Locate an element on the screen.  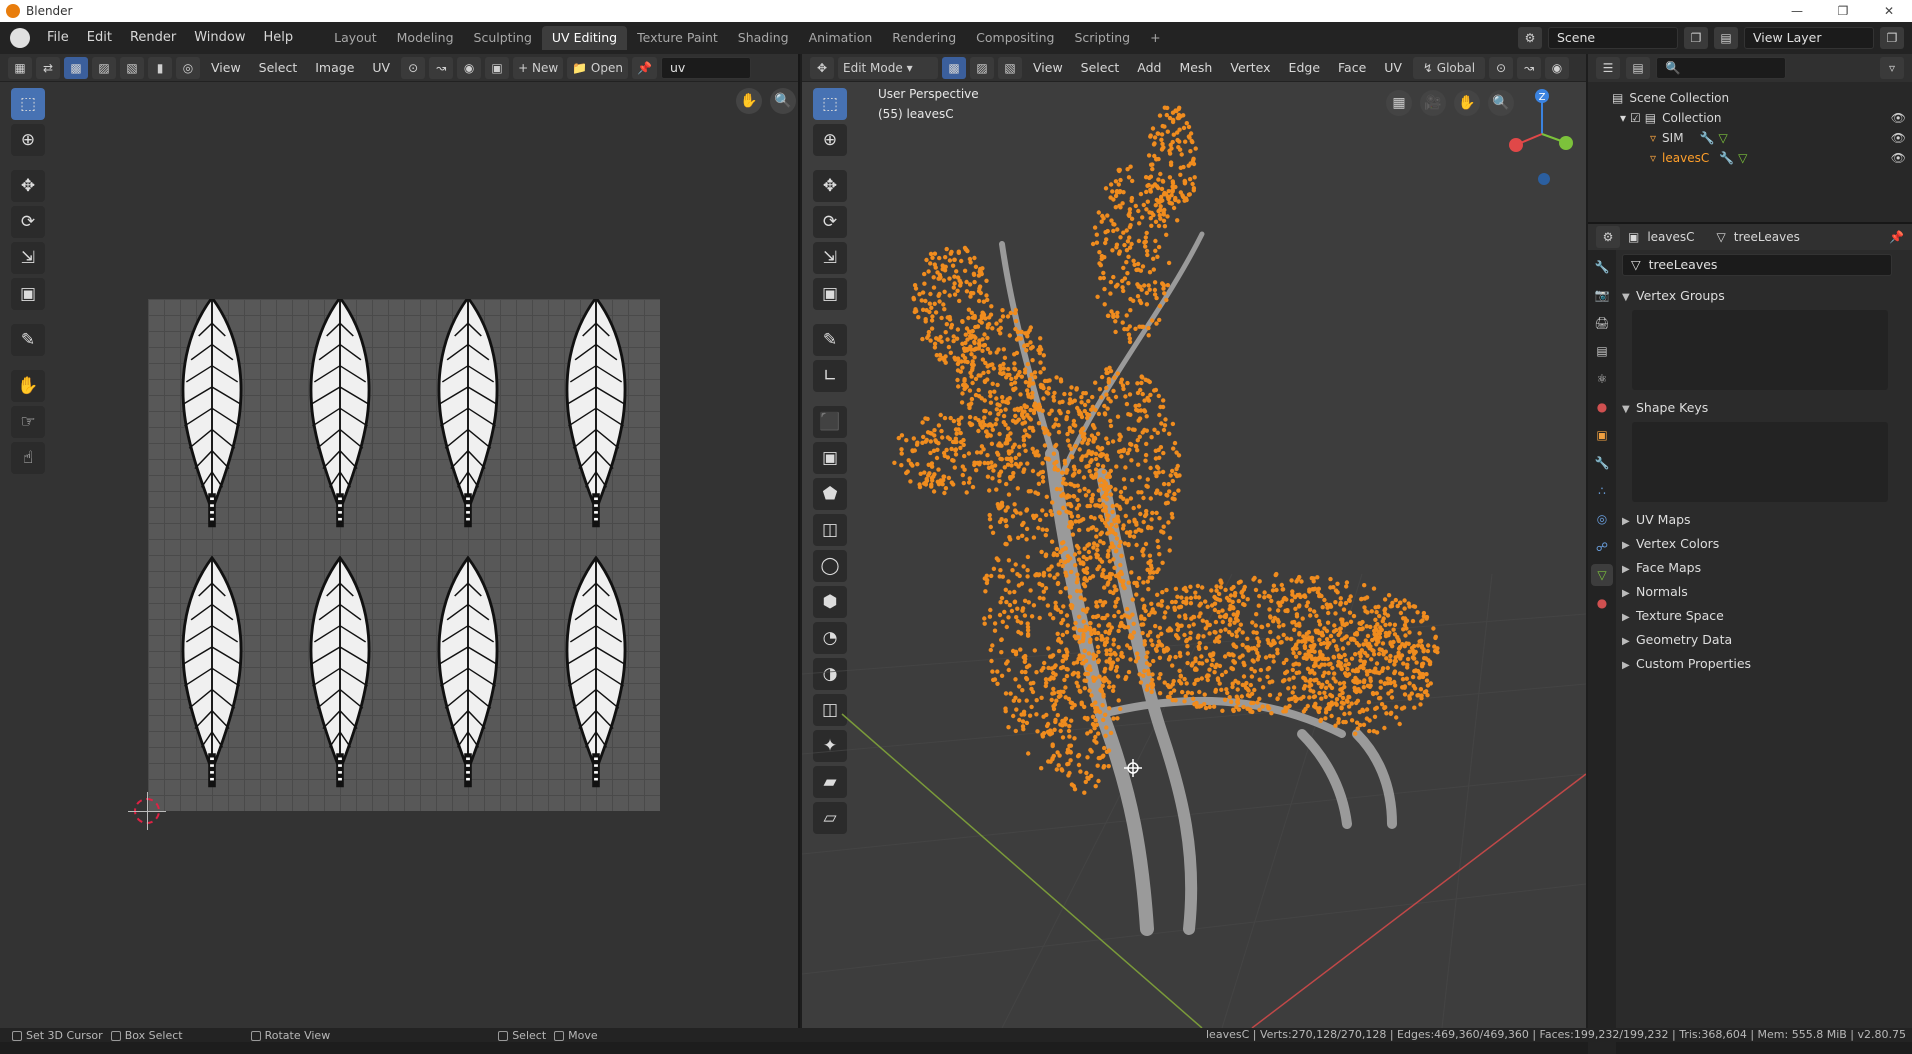
tab-texture-paint: Texture Paint is located at coordinates (677, 38).